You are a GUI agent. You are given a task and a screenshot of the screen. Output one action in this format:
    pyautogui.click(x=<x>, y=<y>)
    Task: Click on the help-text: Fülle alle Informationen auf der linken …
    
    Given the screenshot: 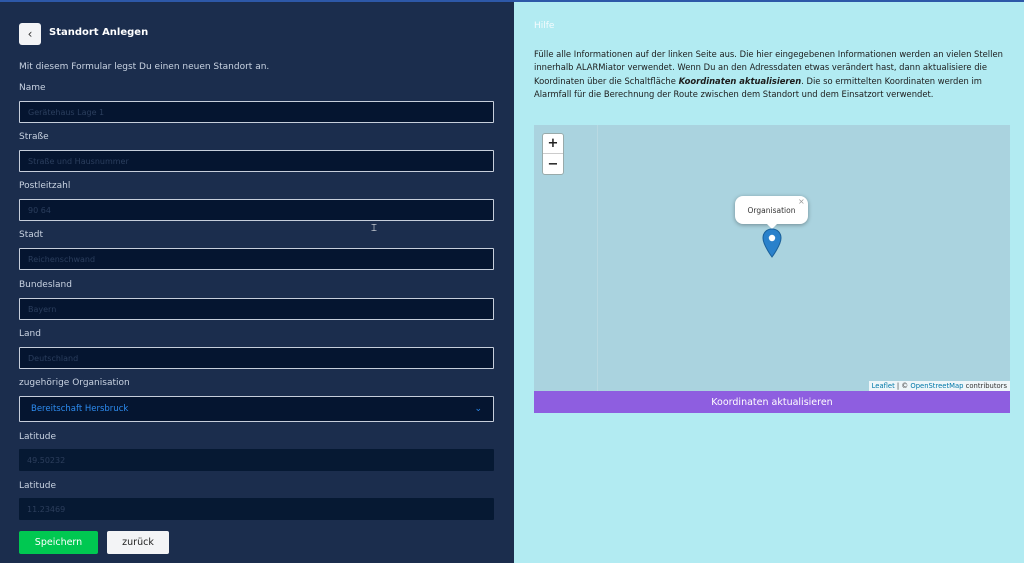 What is the action you would take?
    pyautogui.click(x=773, y=75)
    